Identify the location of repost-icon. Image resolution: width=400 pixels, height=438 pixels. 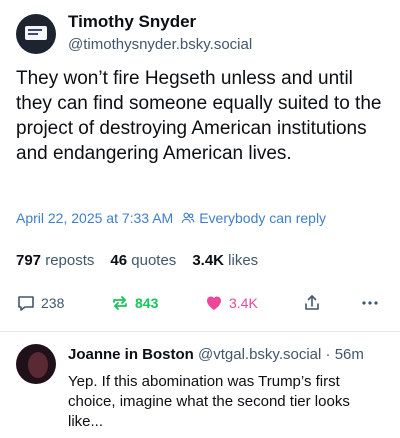
(120, 303).